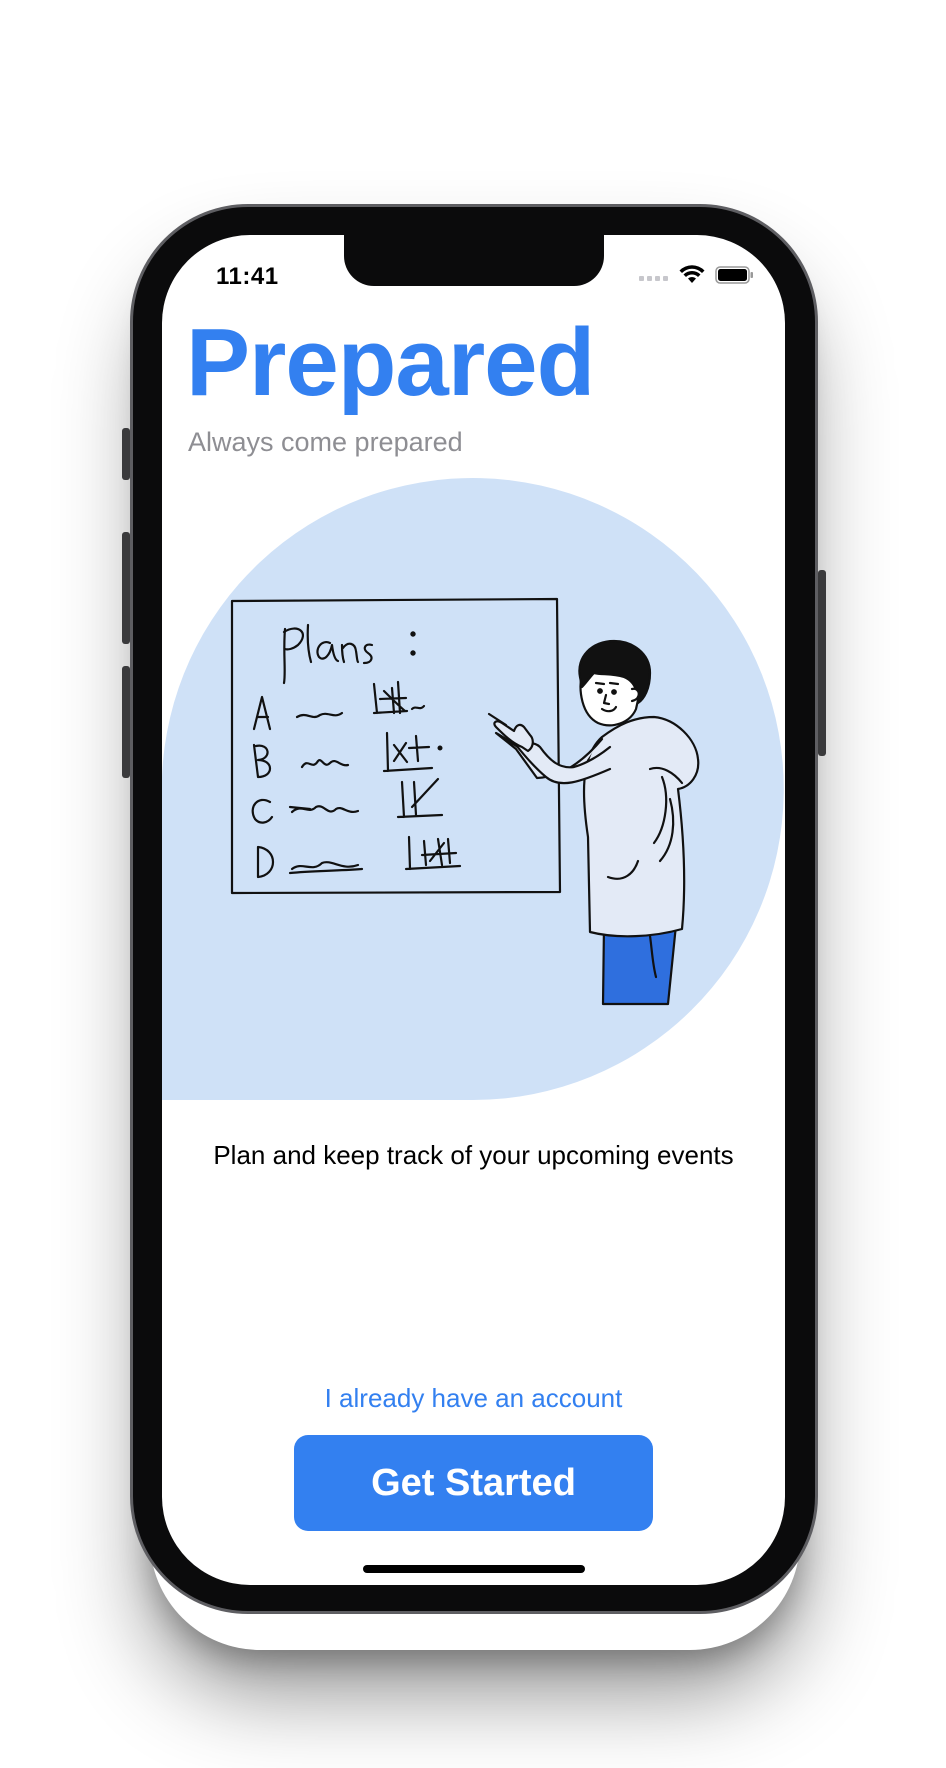  Describe the element at coordinates (692, 277) in the screenshot. I see `wifi-icon` at that location.